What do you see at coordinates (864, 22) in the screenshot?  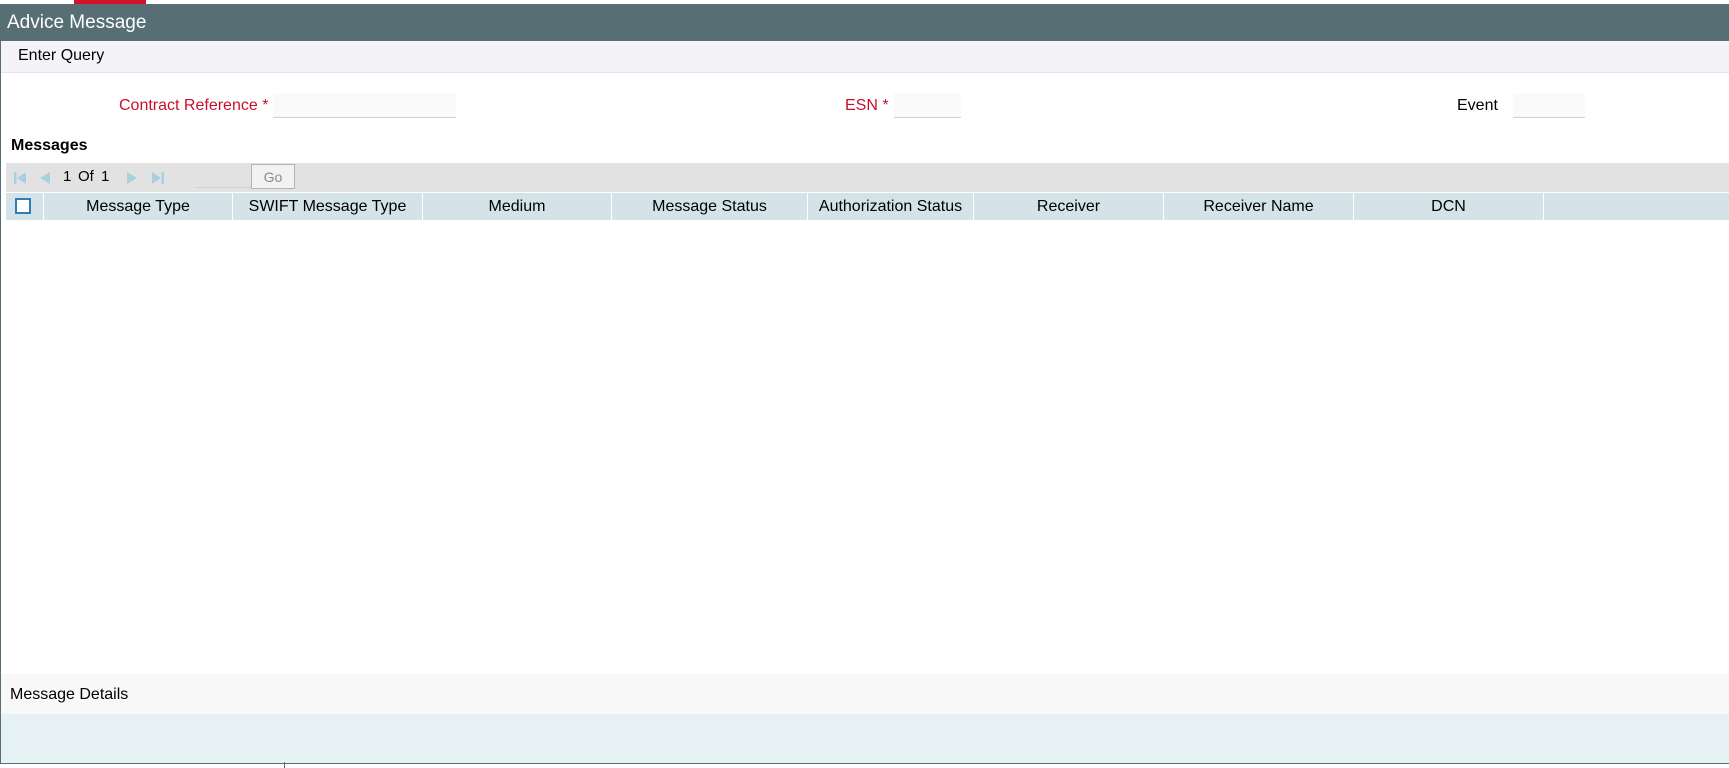 I see `window-title: Advice Message` at bounding box center [864, 22].